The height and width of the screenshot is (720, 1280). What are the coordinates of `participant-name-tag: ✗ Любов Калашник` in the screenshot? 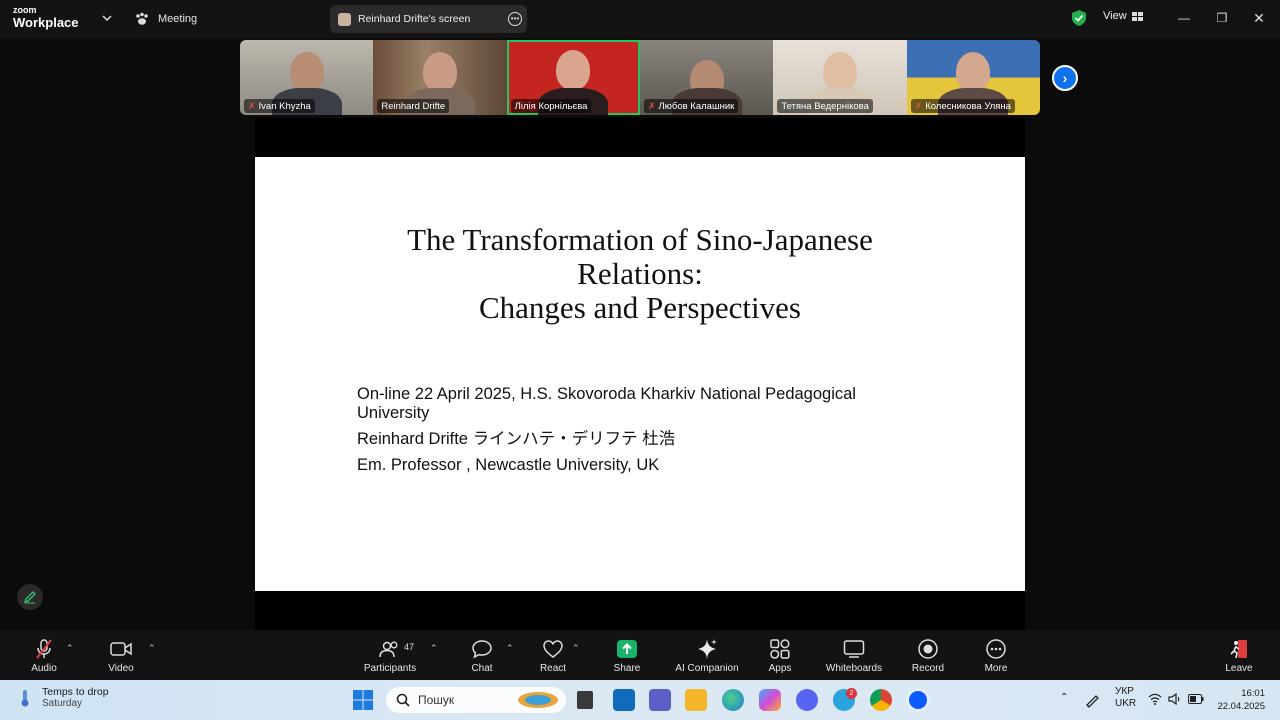 It's located at (691, 106).